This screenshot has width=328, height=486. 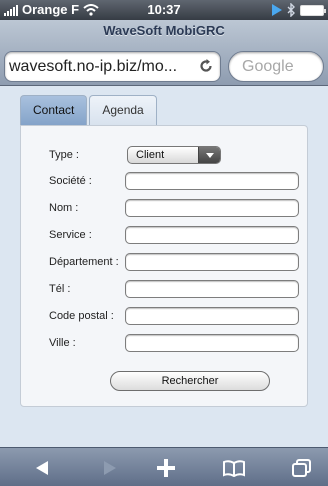 I want to click on form-row-type: Type : Client, so click(x=164, y=156).